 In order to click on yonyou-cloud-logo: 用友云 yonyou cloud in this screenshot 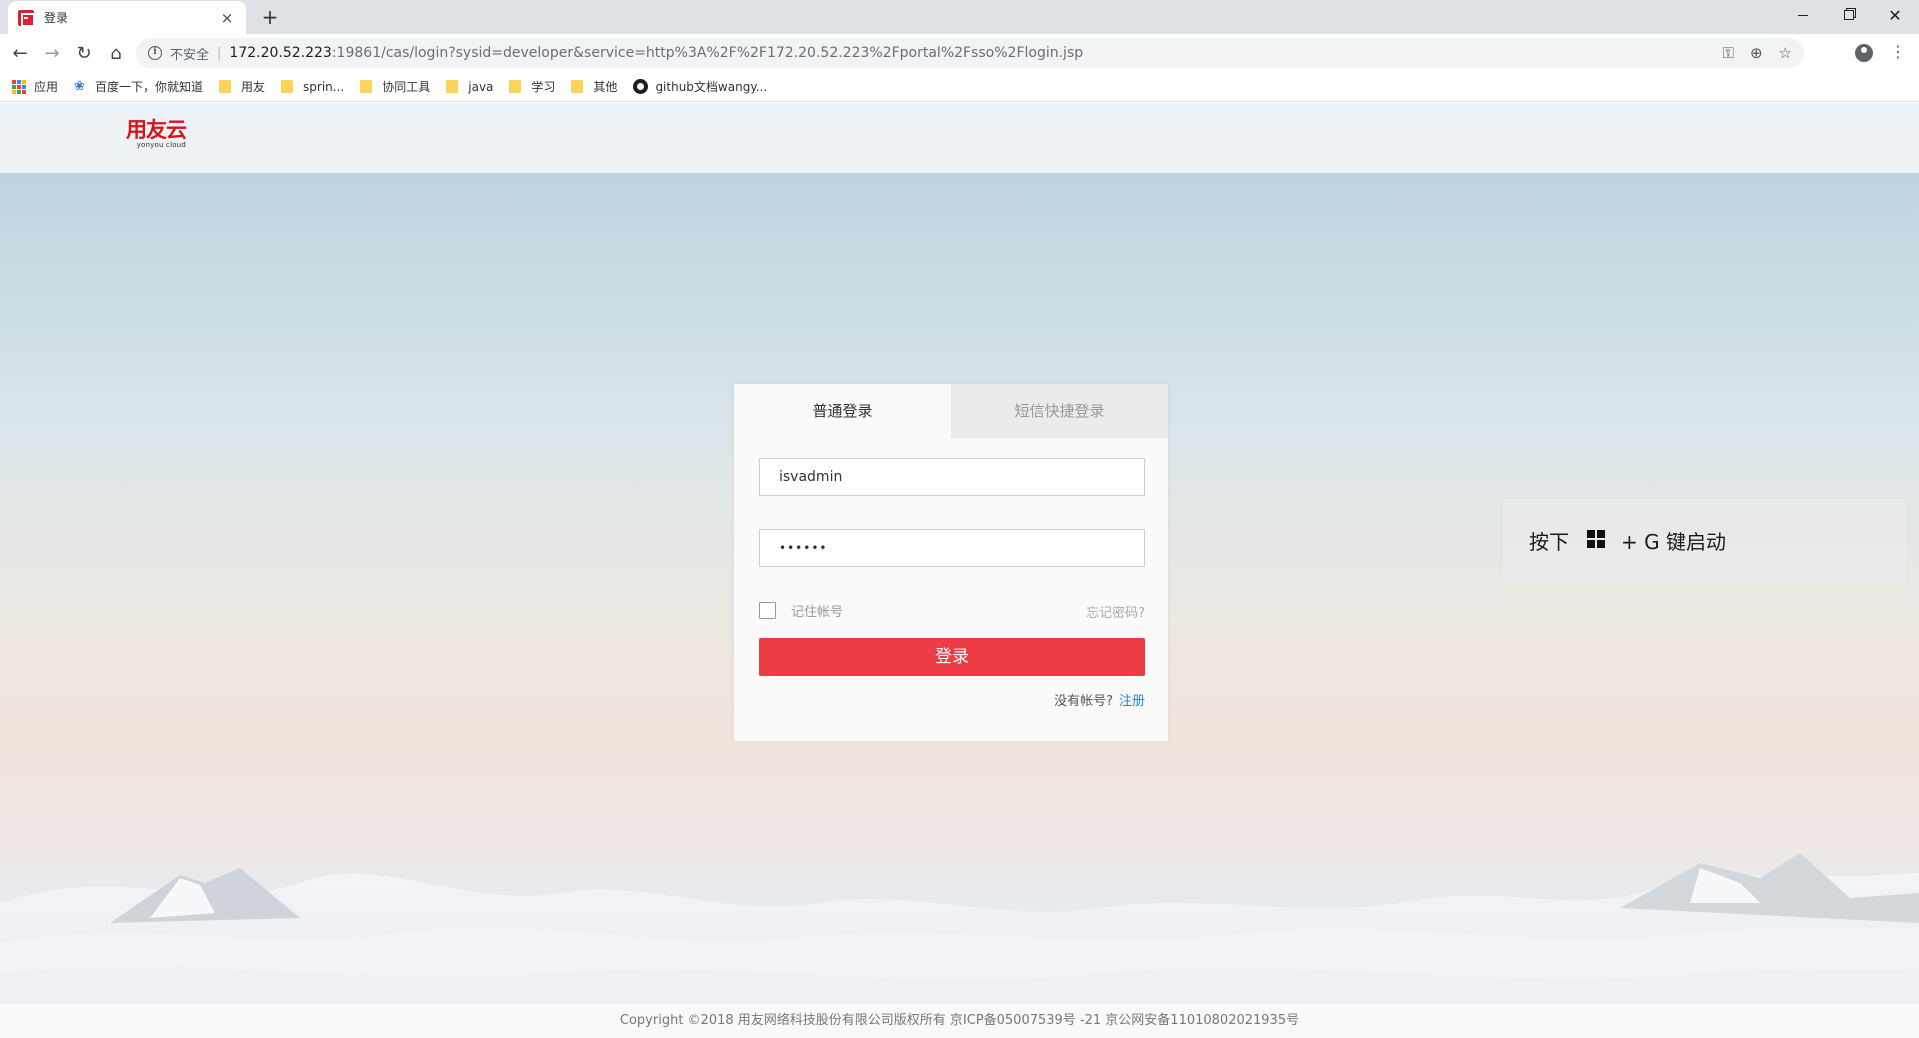, I will do `click(156, 134)`.